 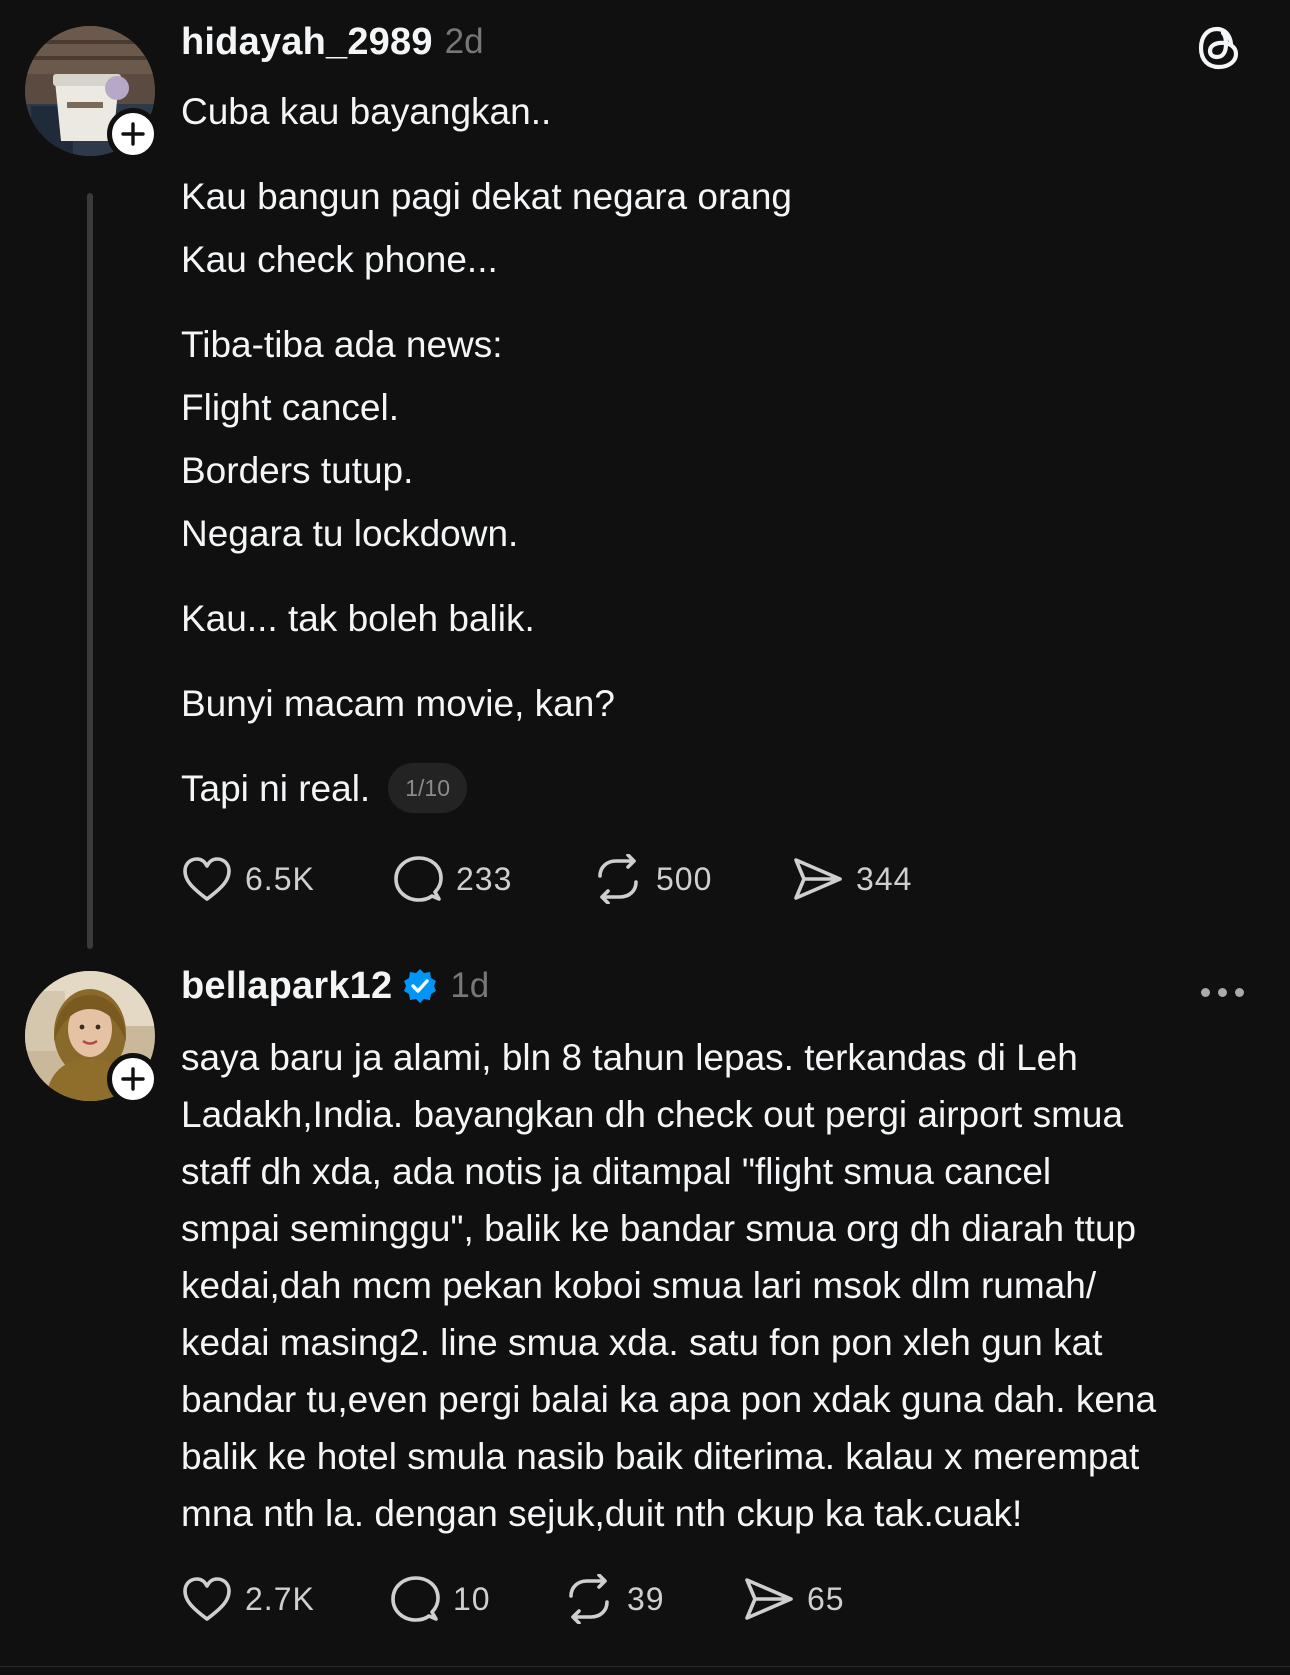 I want to click on text-line: Flight cancel., so click(x=290, y=407).